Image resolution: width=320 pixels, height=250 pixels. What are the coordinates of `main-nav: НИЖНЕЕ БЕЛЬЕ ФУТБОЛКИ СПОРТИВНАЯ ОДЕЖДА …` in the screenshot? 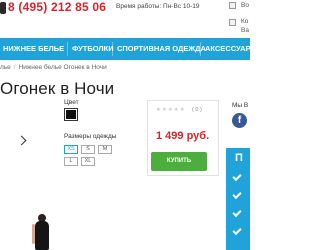 It's located at (125, 49).